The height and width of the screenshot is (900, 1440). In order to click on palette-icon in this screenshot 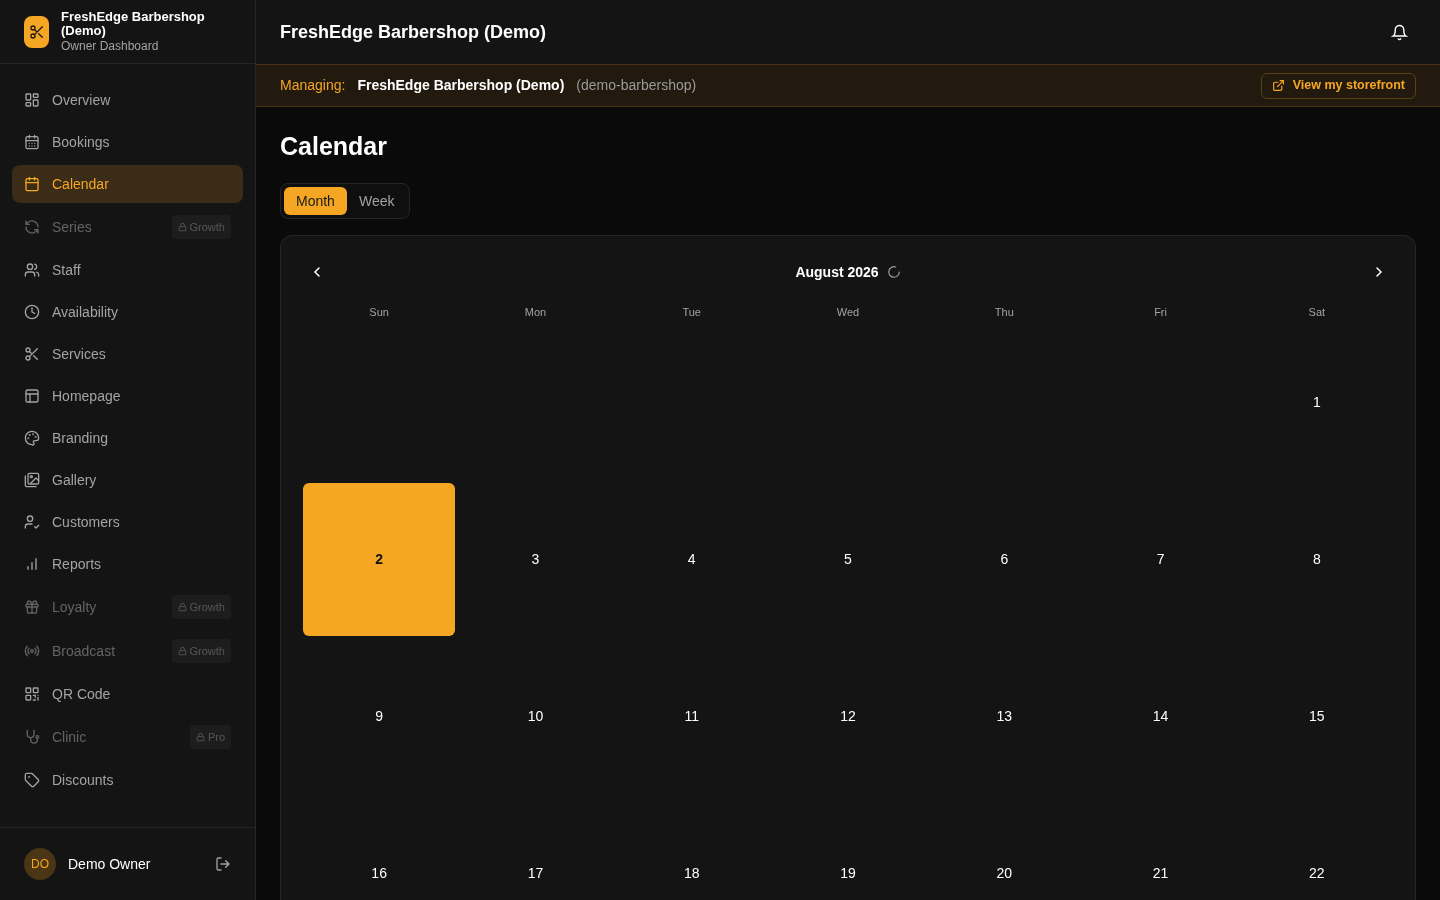, I will do `click(32, 438)`.